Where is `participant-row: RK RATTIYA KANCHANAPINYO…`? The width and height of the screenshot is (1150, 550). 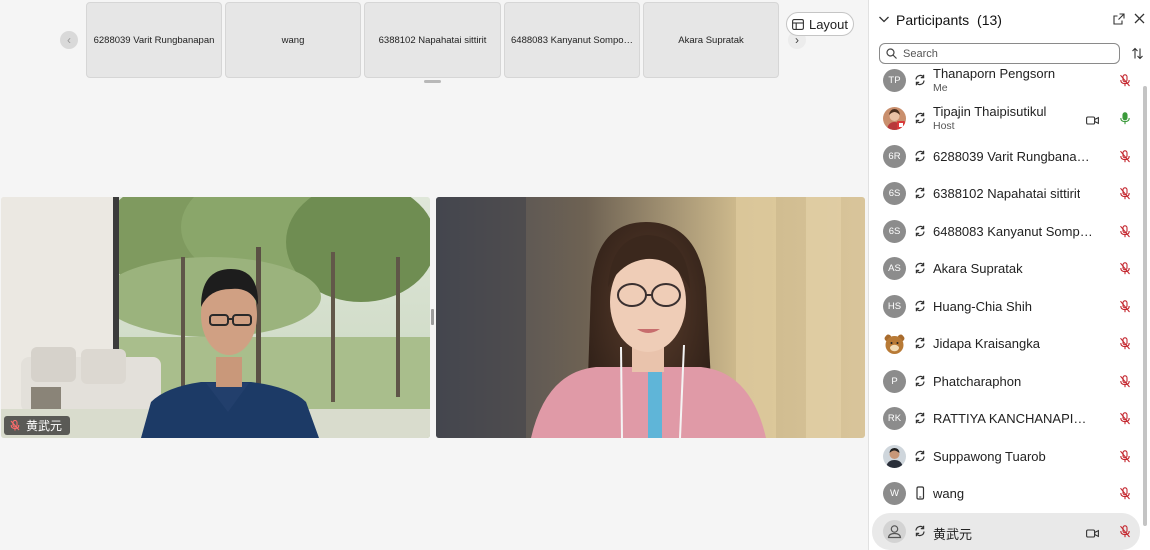 participant-row: RK RATTIYA KANCHANAPINYO… is located at coordinates (1006, 418).